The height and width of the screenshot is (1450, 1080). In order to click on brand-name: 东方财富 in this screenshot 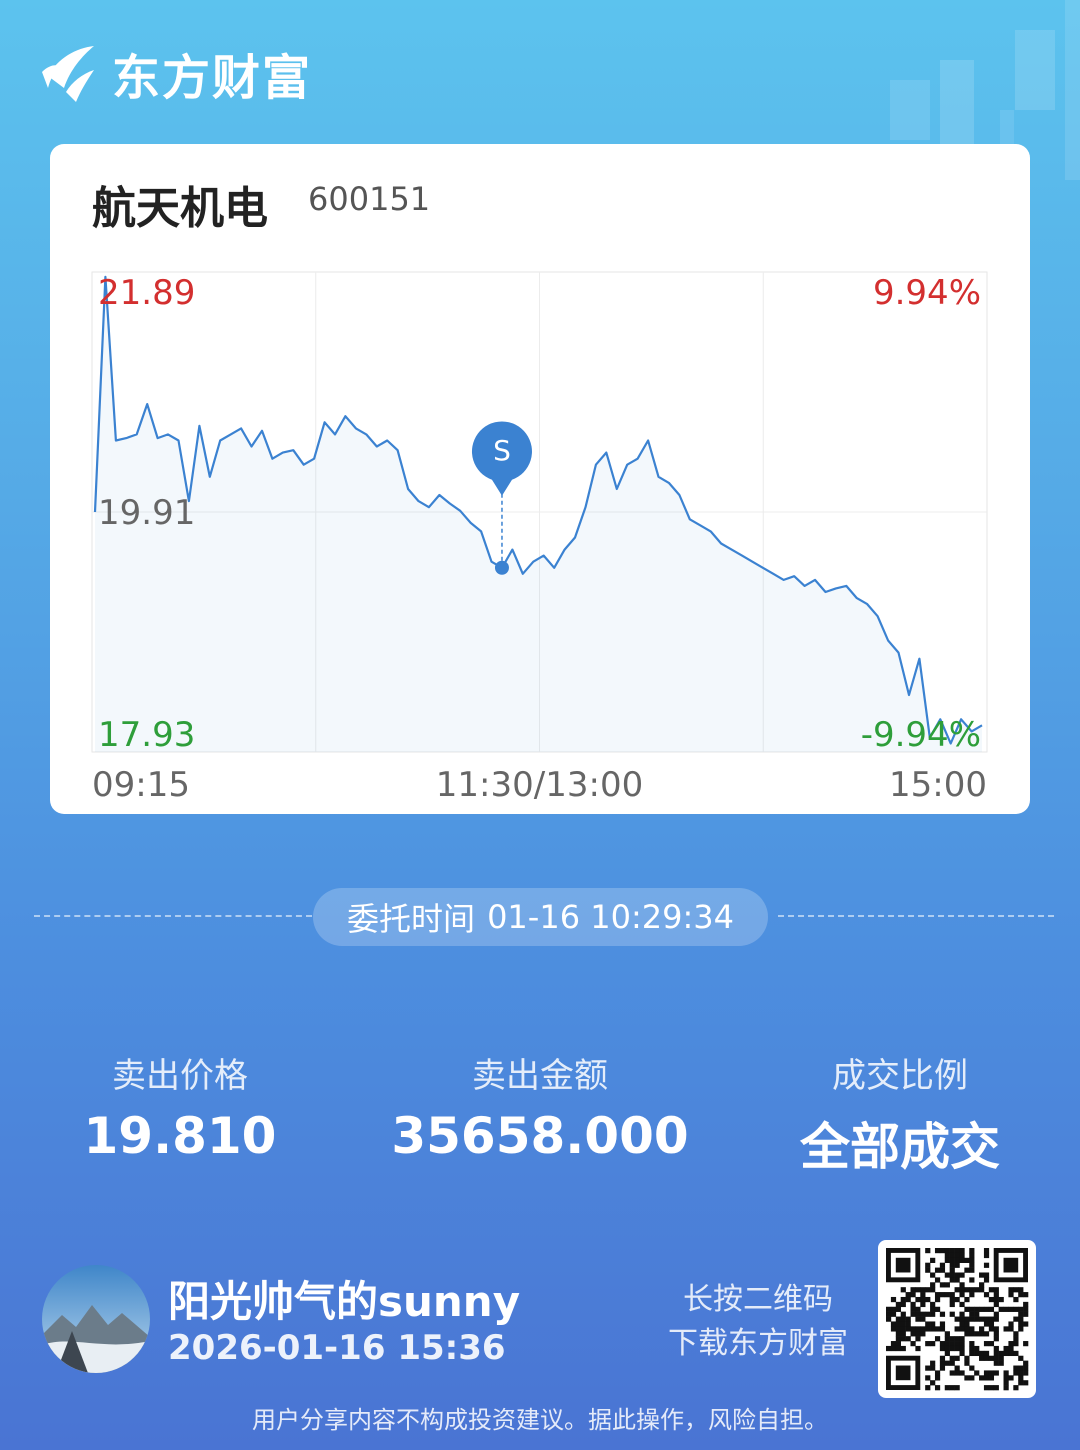, I will do `click(212, 78)`.